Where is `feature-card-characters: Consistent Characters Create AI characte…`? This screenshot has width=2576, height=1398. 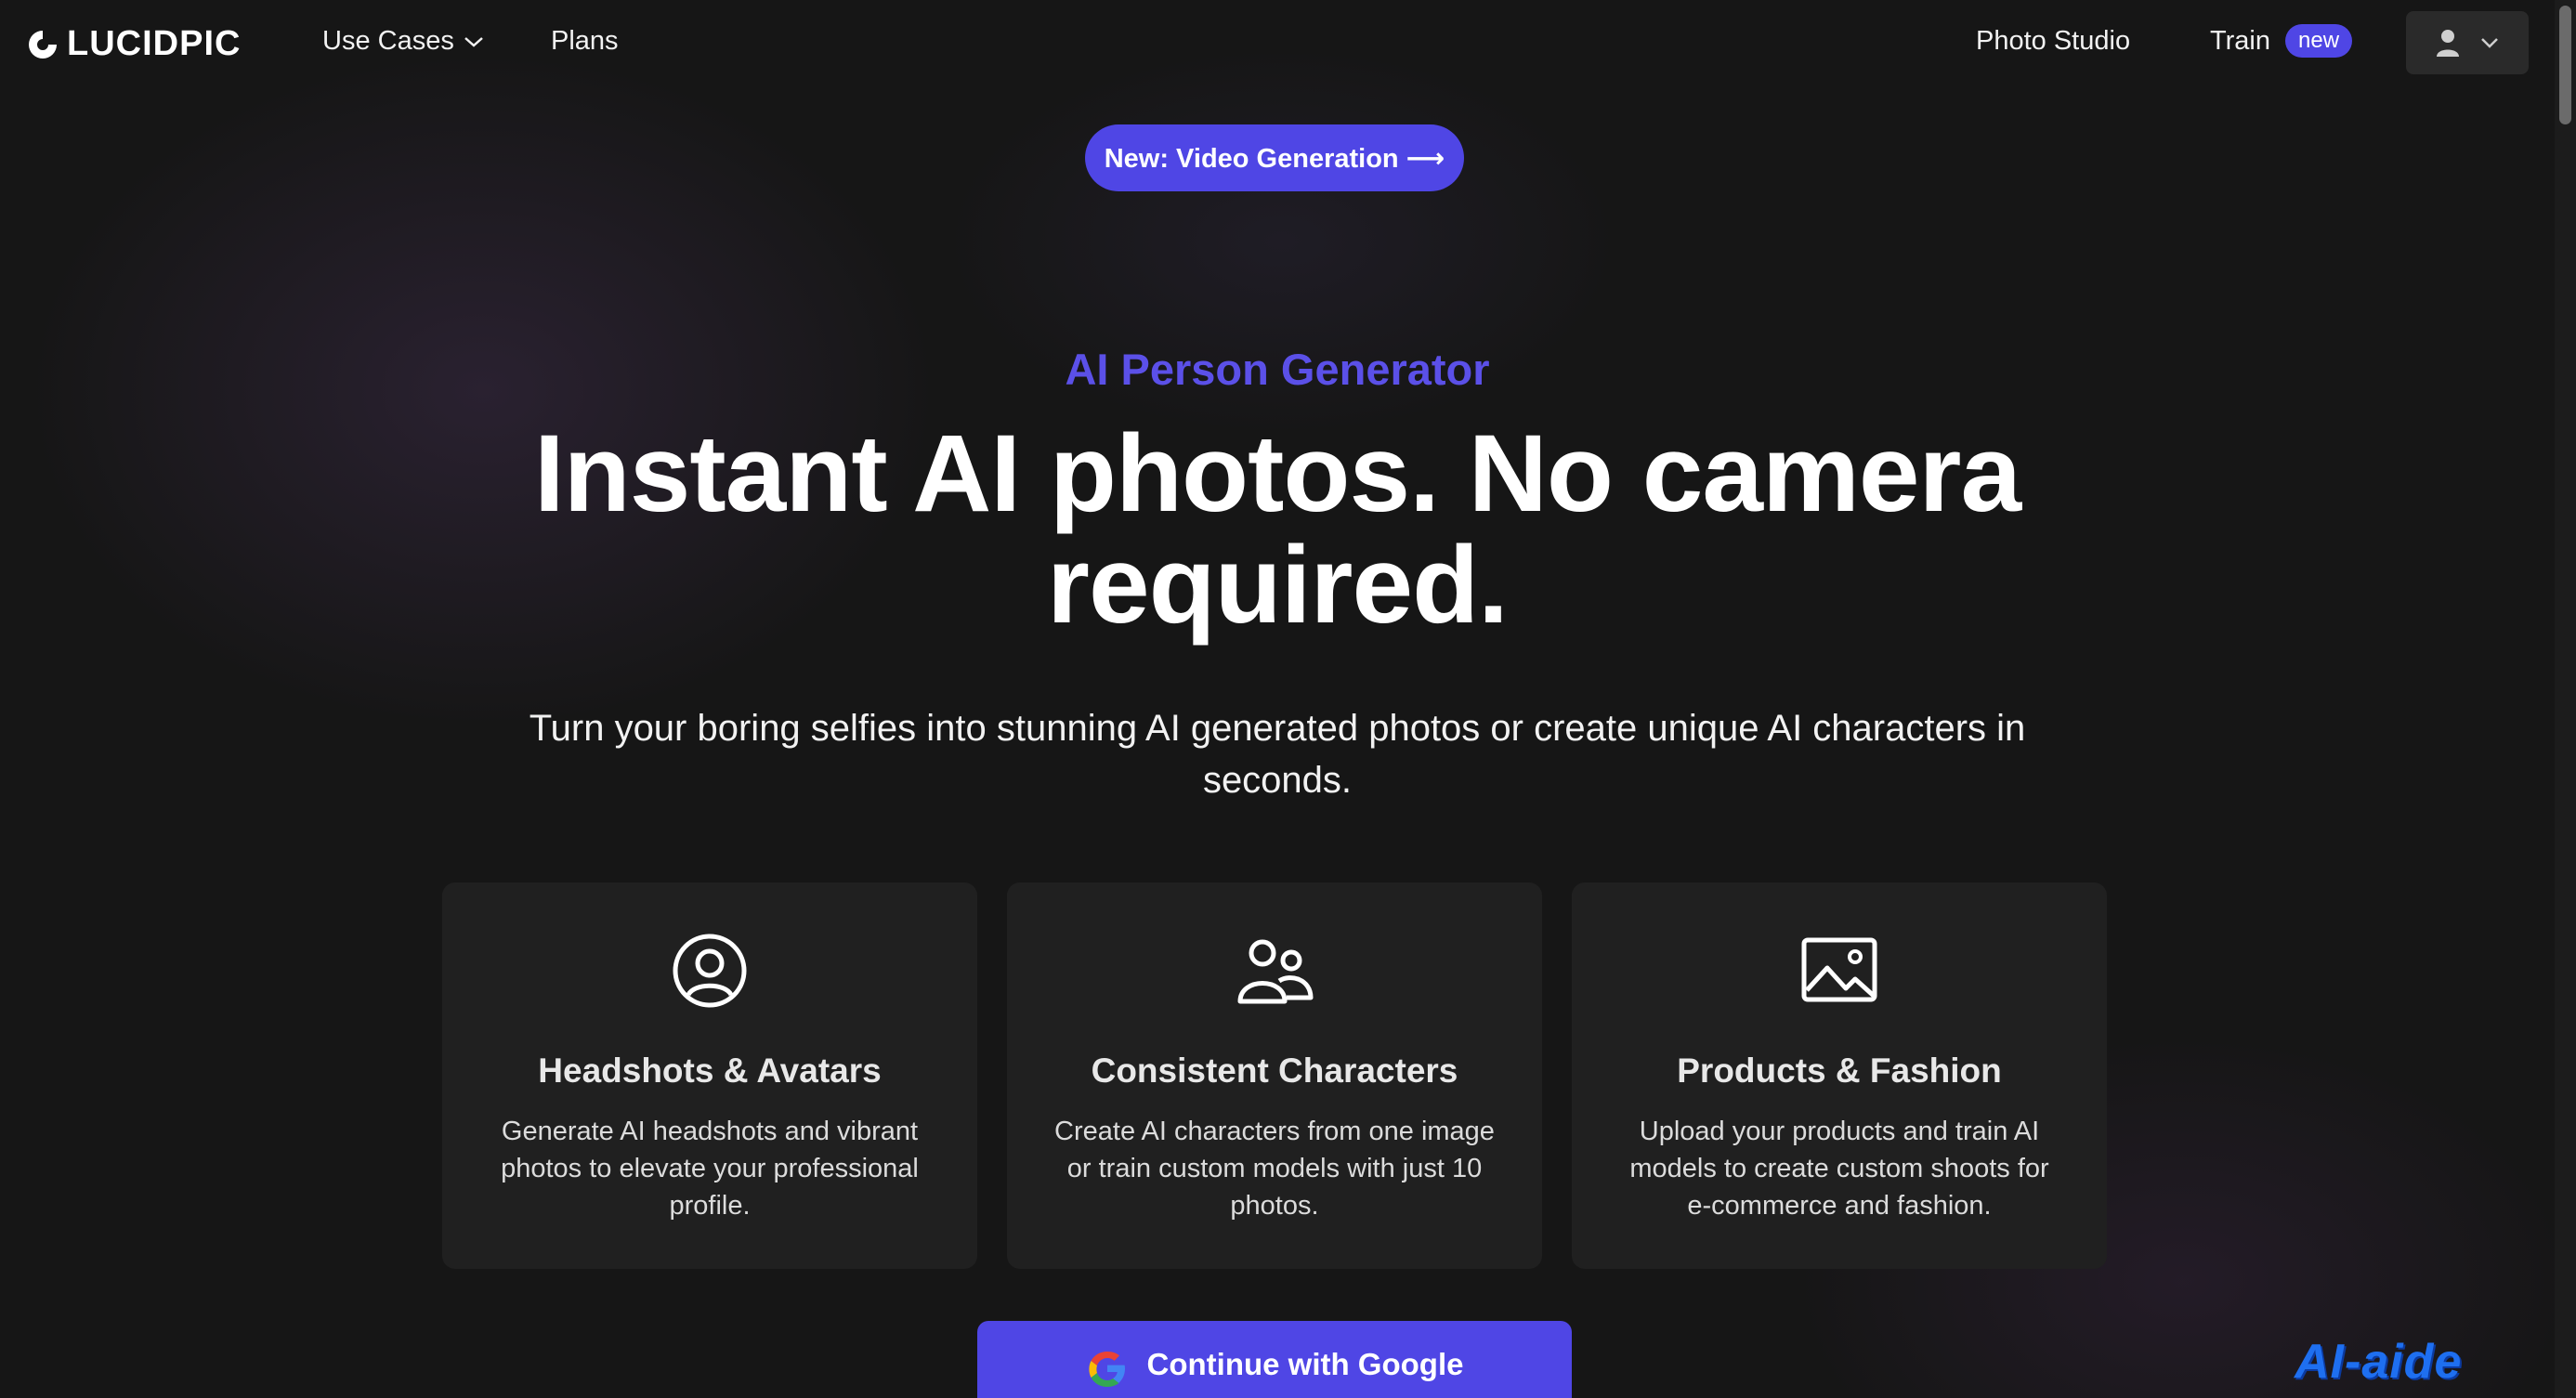
feature-card-characters: Consistent Characters Create AI characte… is located at coordinates (1274, 1075).